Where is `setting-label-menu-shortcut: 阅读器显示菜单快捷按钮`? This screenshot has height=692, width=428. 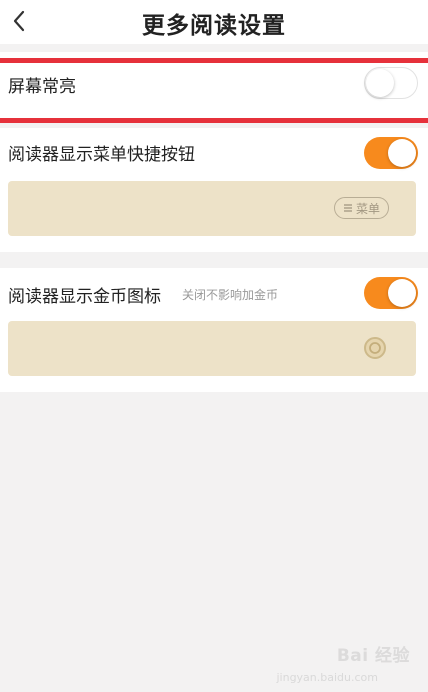 setting-label-menu-shortcut: 阅读器显示菜单快捷按钮 is located at coordinates (101, 155).